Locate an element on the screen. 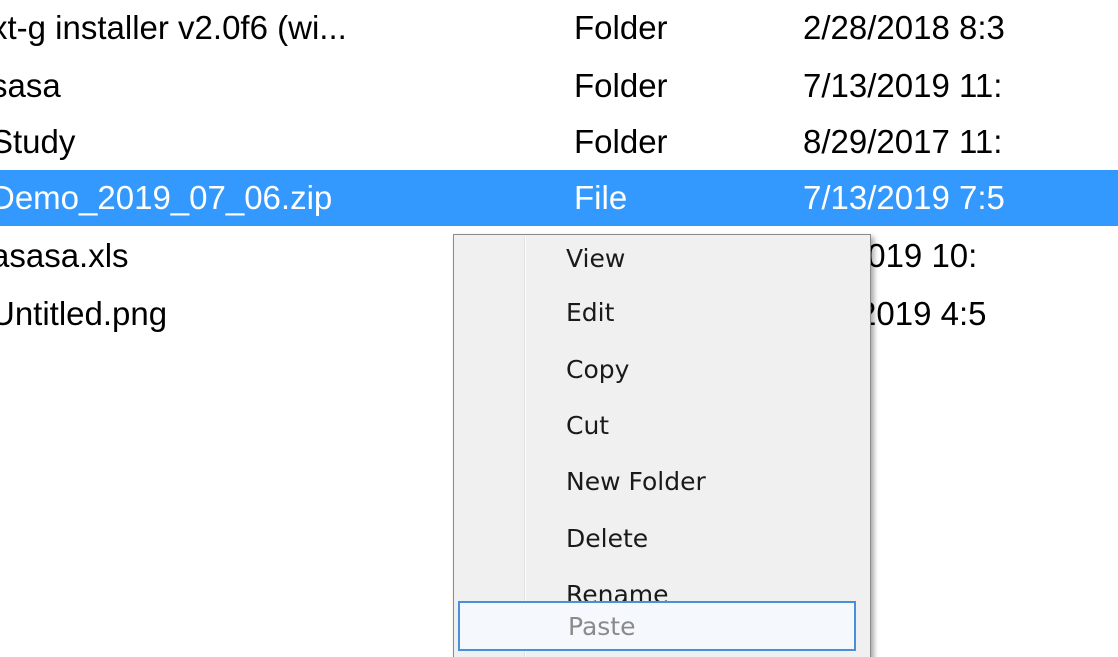  menu-item-copy: Copy is located at coordinates (657, 371).